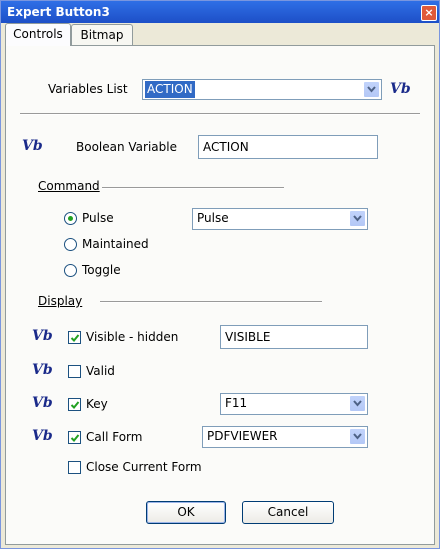 Image resolution: width=440 pixels, height=549 pixels. Describe the element at coordinates (74, 371) in the screenshot. I see `valid-checkbox` at that location.